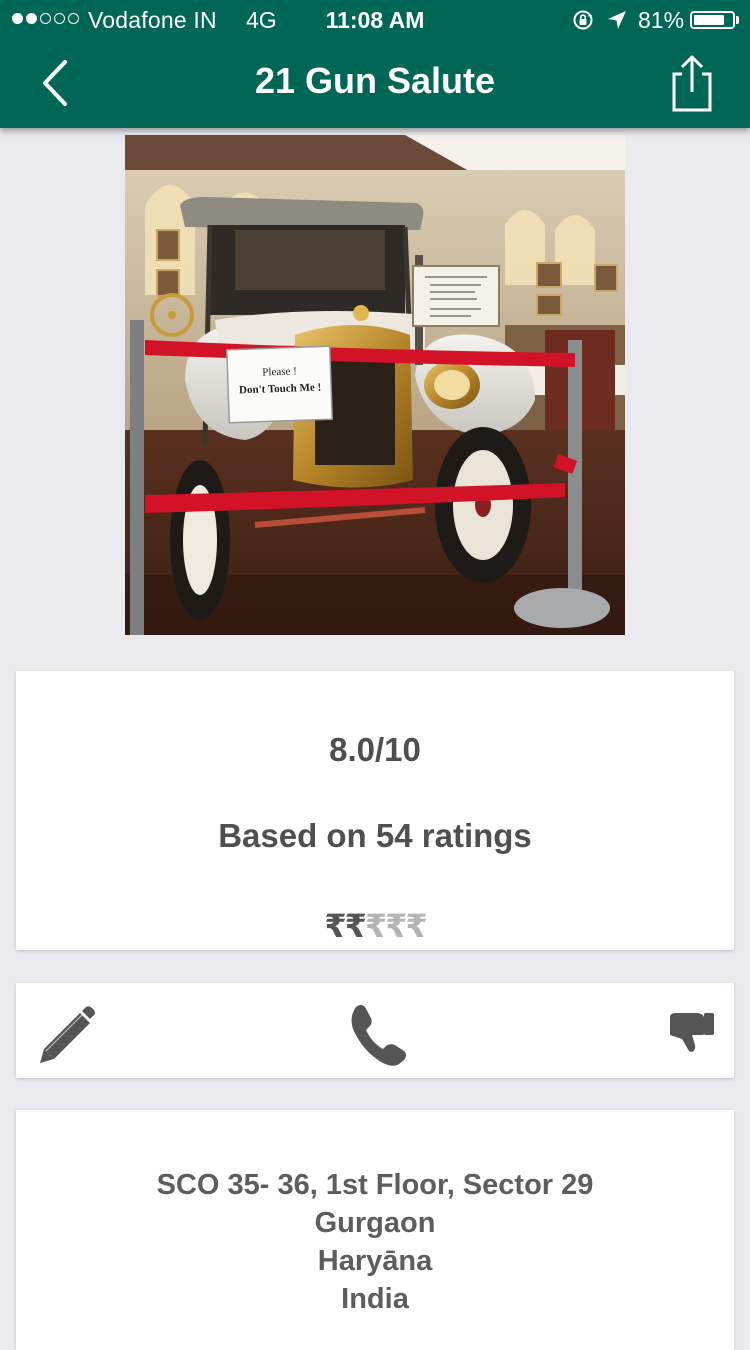  What do you see at coordinates (67, 1034) in the screenshot?
I see `pencil-icon` at bounding box center [67, 1034].